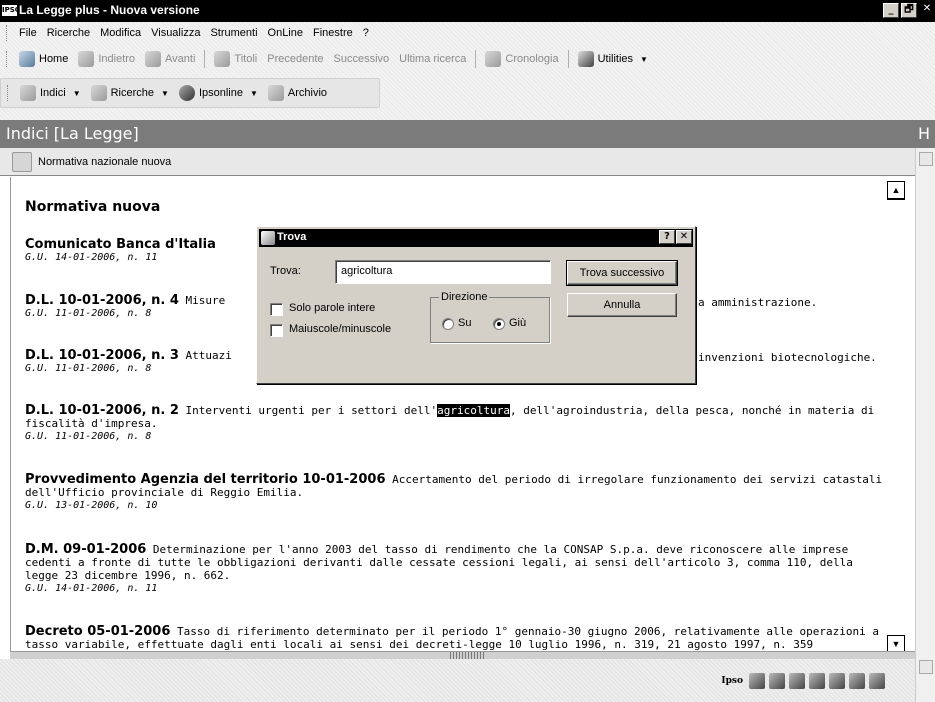  What do you see at coordinates (307, 93) in the screenshot?
I see `archive-label: Archivio` at bounding box center [307, 93].